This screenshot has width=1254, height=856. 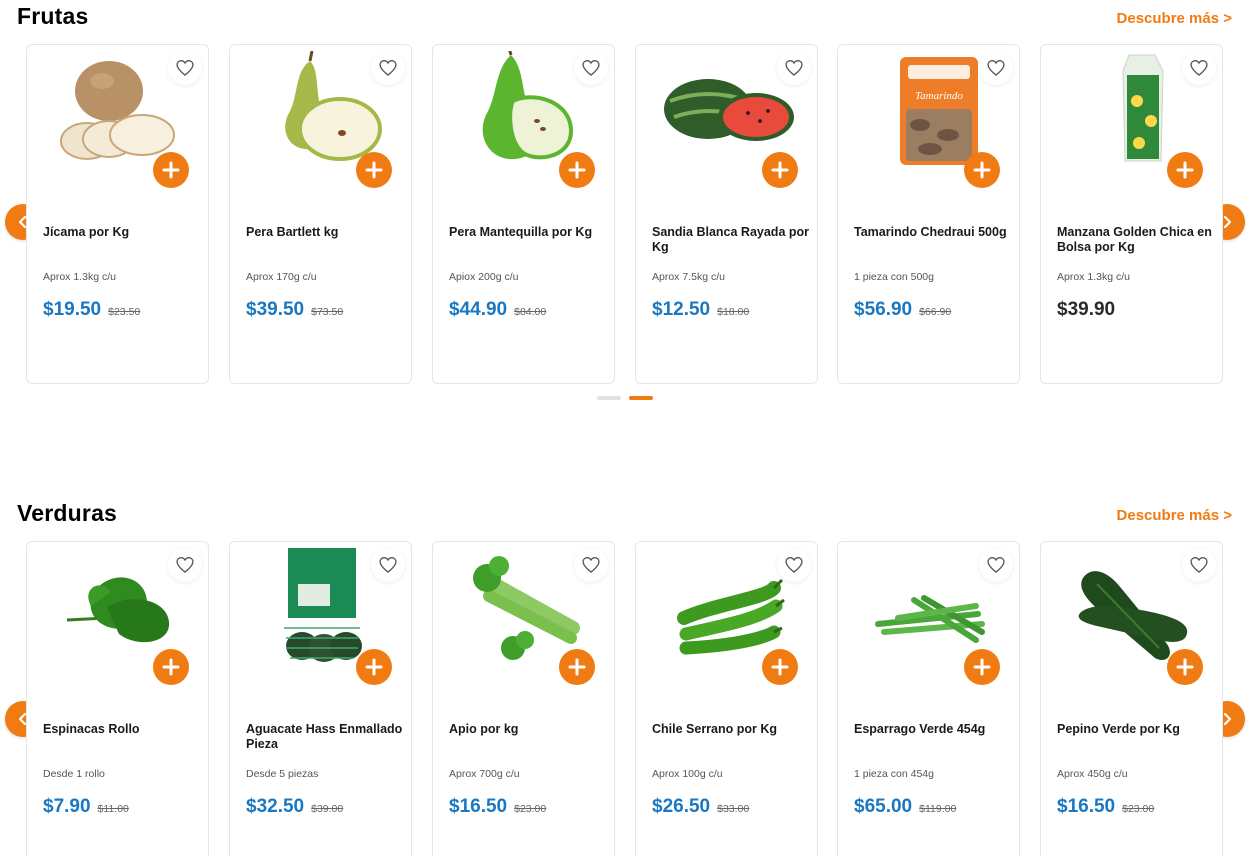 What do you see at coordinates (1174, 515) in the screenshot?
I see `discover-more-link: Descubre más >` at bounding box center [1174, 515].